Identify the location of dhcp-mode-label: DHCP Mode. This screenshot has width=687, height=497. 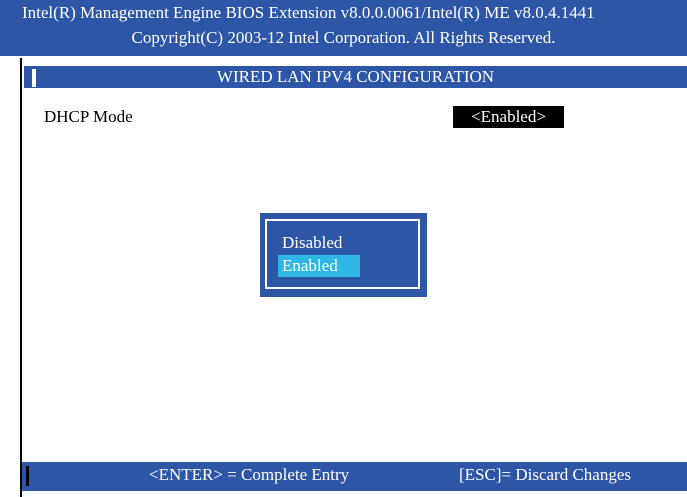
(88, 116).